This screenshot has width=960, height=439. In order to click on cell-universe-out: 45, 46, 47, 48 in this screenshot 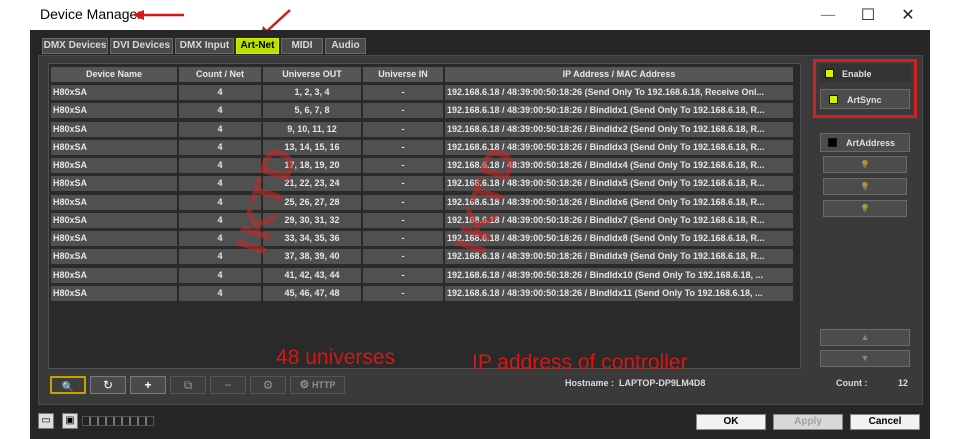, I will do `click(312, 293)`.